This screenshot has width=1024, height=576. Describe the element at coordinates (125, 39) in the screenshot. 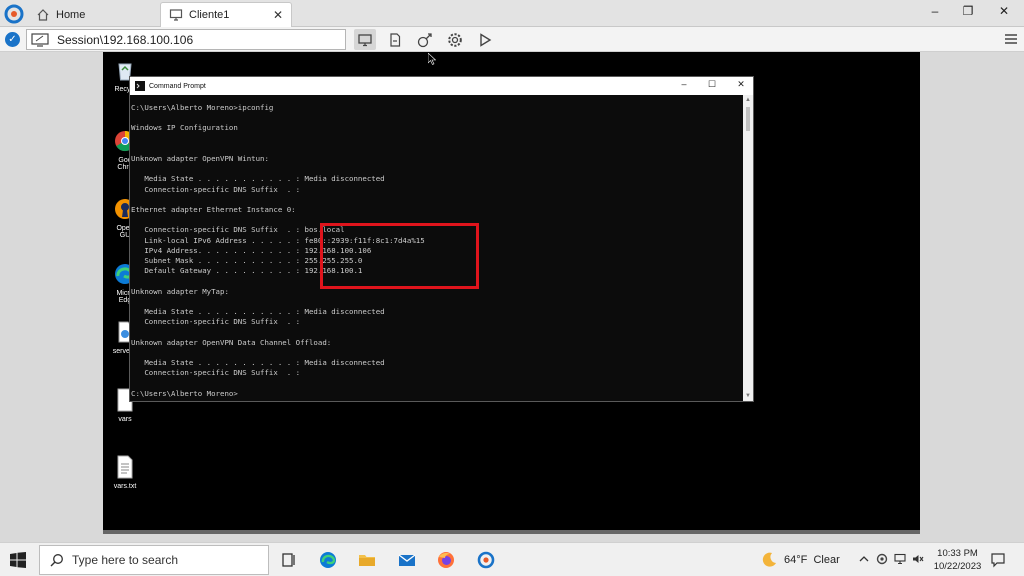

I see `session-address: Session\192.168.100.106` at that location.